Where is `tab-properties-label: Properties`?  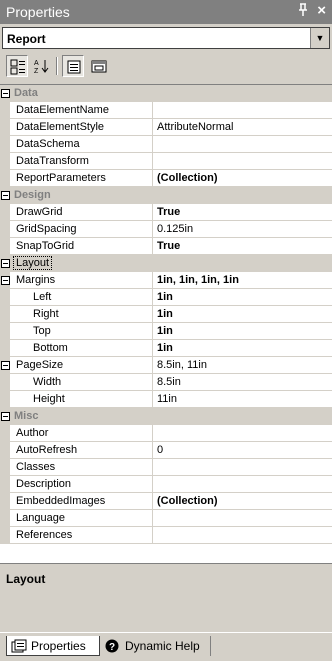 tab-properties-label: Properties is located at coordinates (58, 646).